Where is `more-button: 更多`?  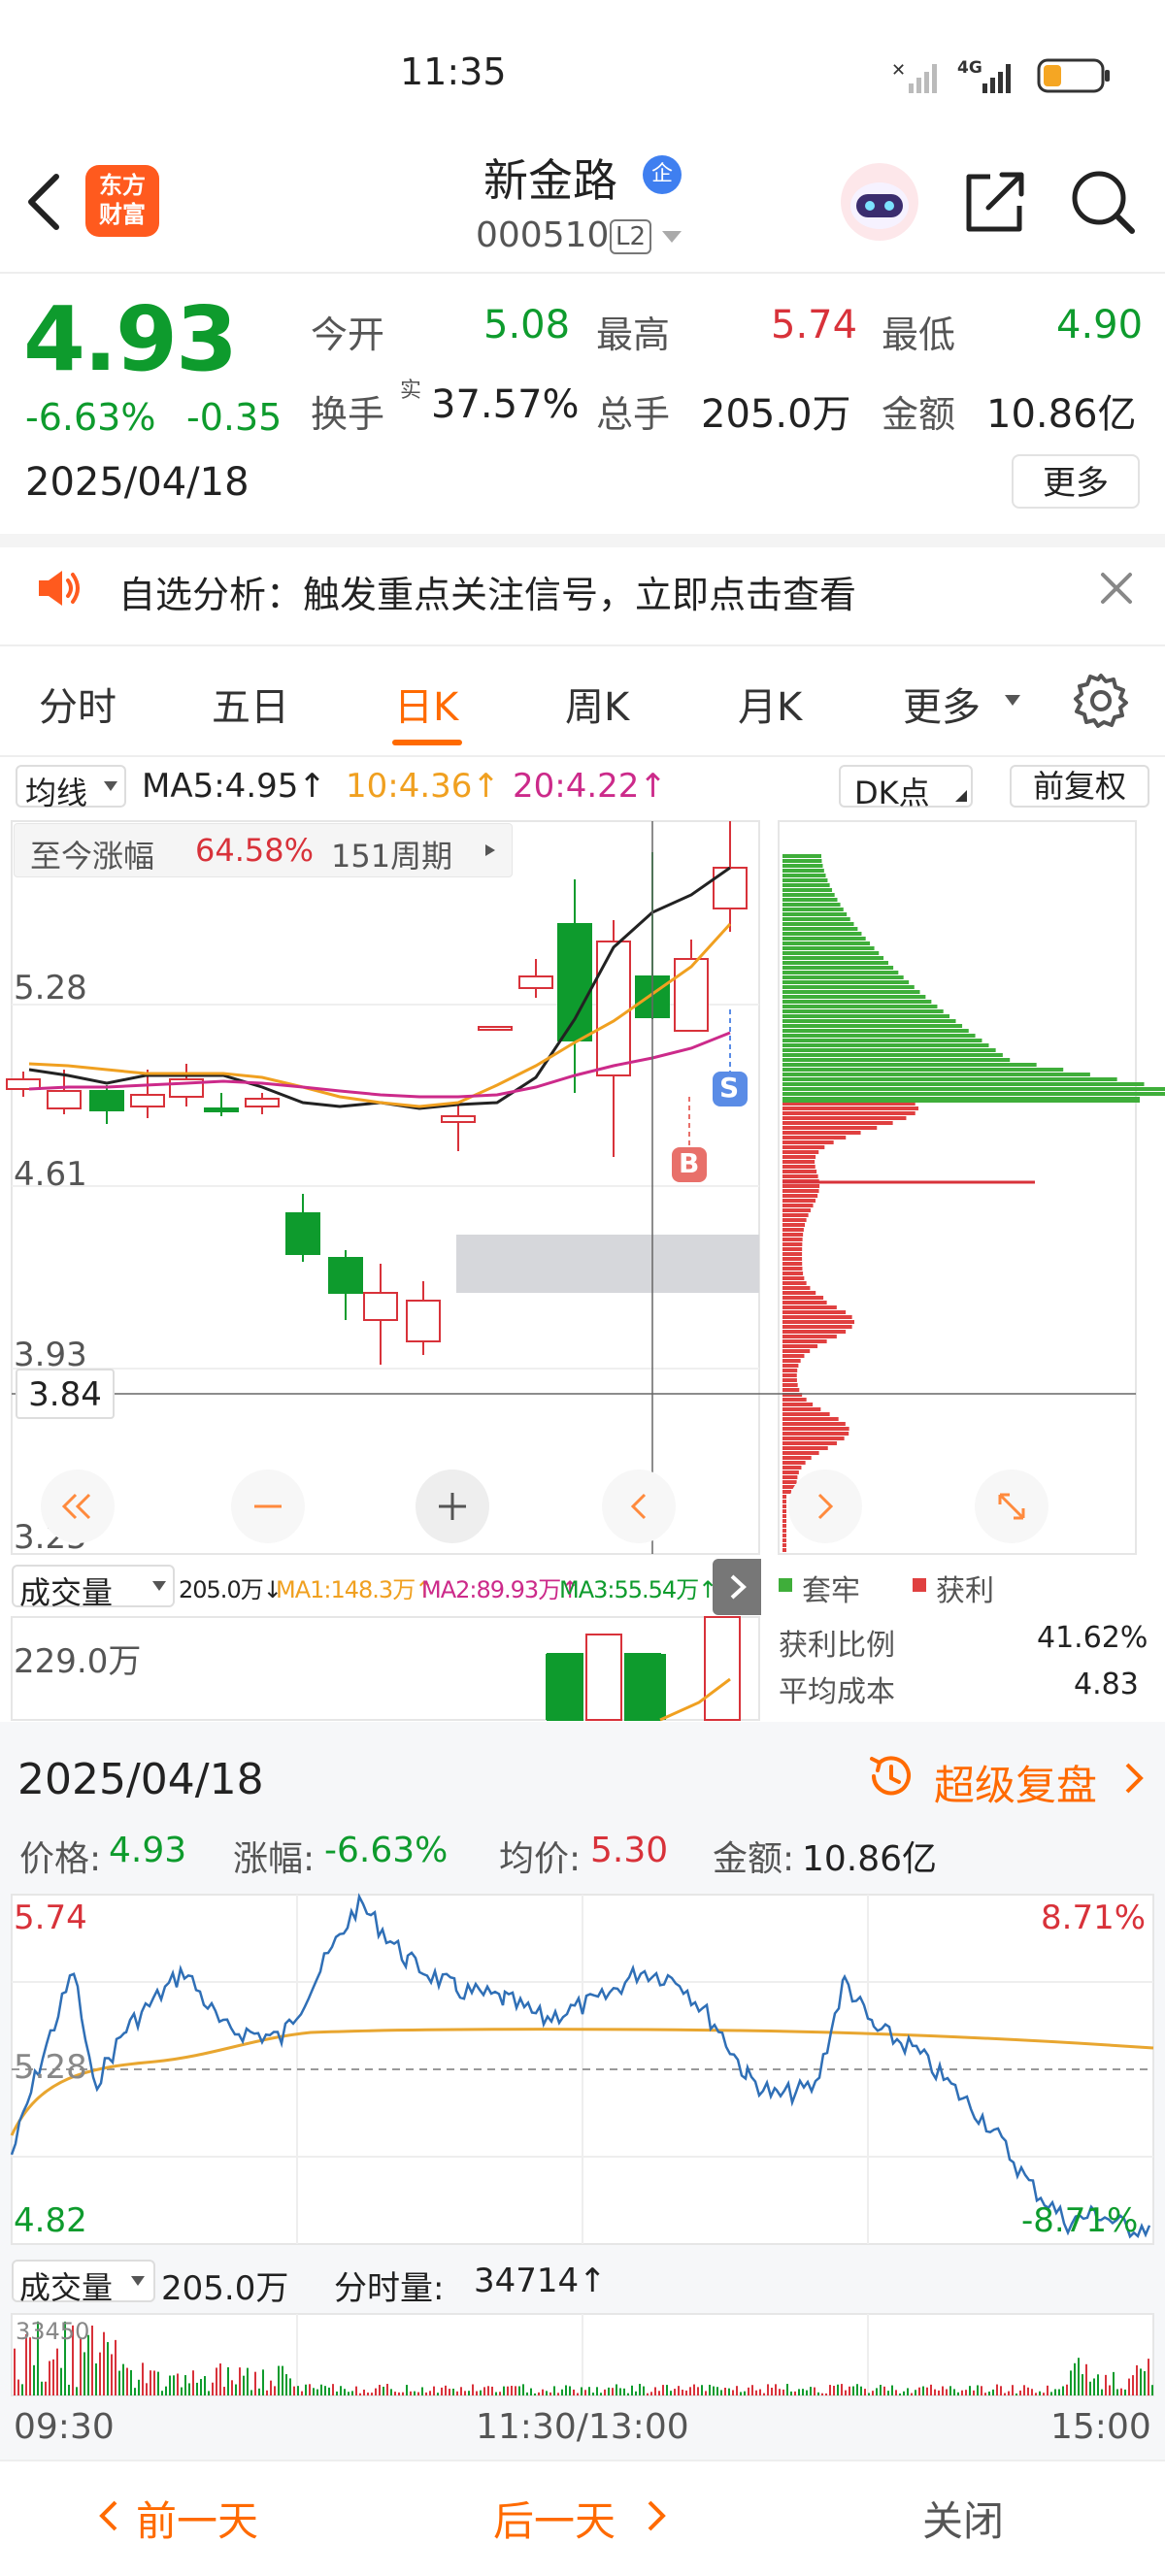
more-button: 更多 is located at coordinates (1076, 481).